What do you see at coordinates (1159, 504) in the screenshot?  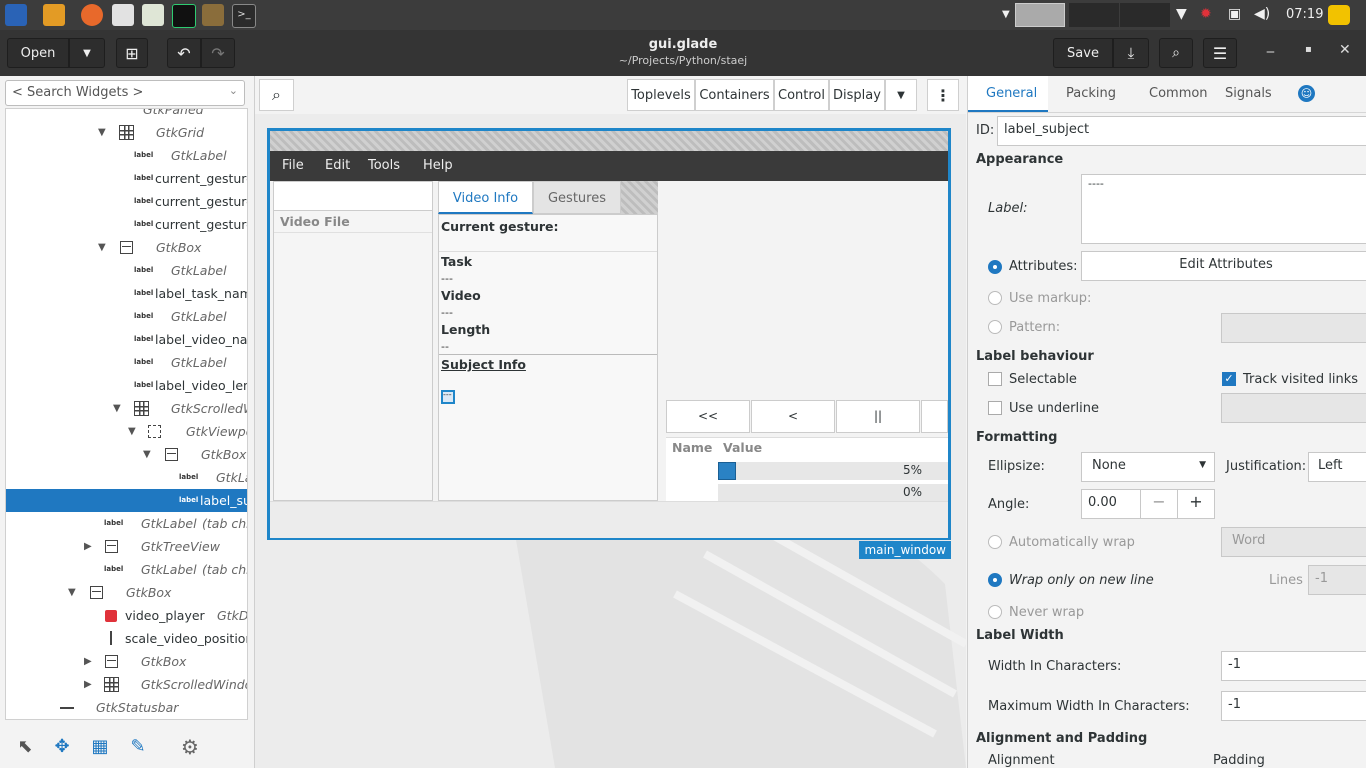 I see `angle-decrement-button: −` at bounding box center [1159, 504].